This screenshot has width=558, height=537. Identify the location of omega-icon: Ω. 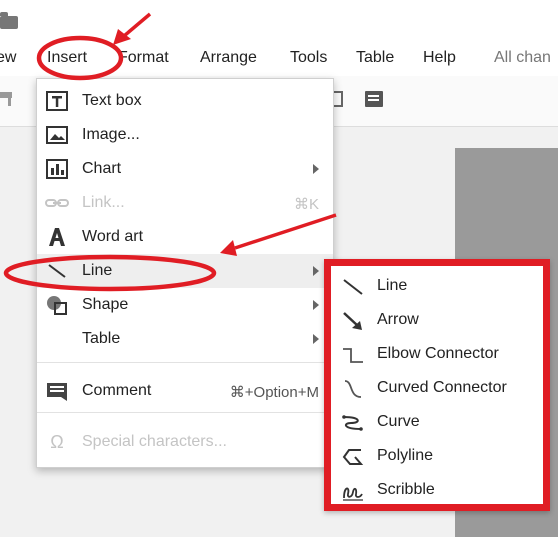
(57, 442).